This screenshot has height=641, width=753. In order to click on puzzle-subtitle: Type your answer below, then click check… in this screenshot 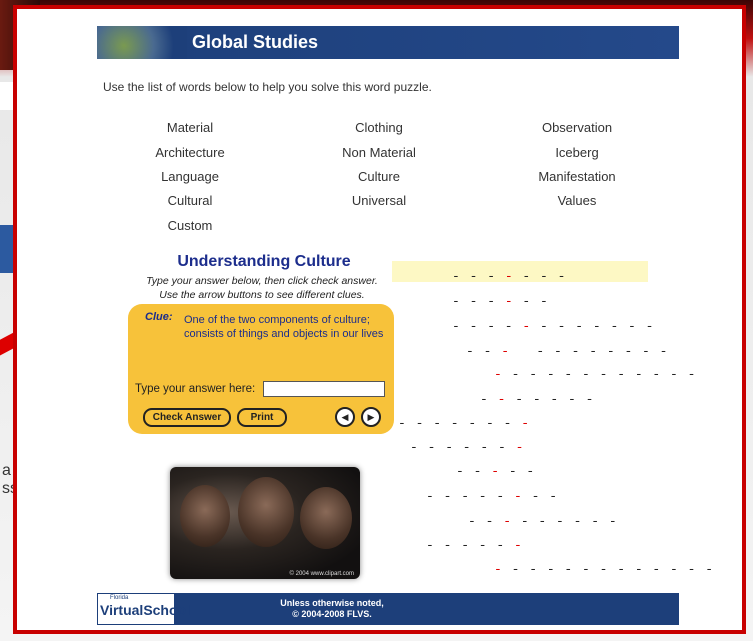, I will do `click(262, 281)`.